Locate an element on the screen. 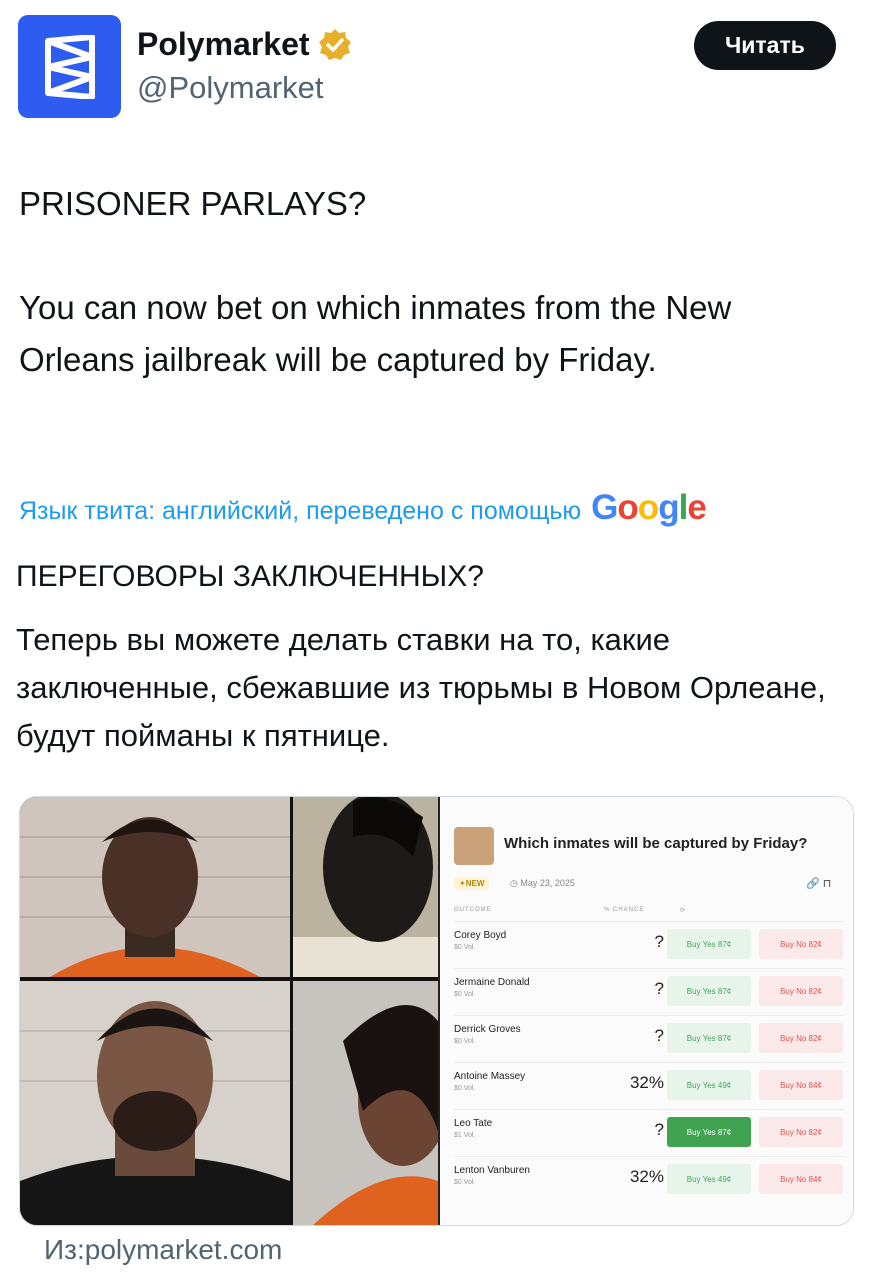 The height and width of the screenshot is (1280, 871). follow-button: Читать is located at coordinates (765, 45).